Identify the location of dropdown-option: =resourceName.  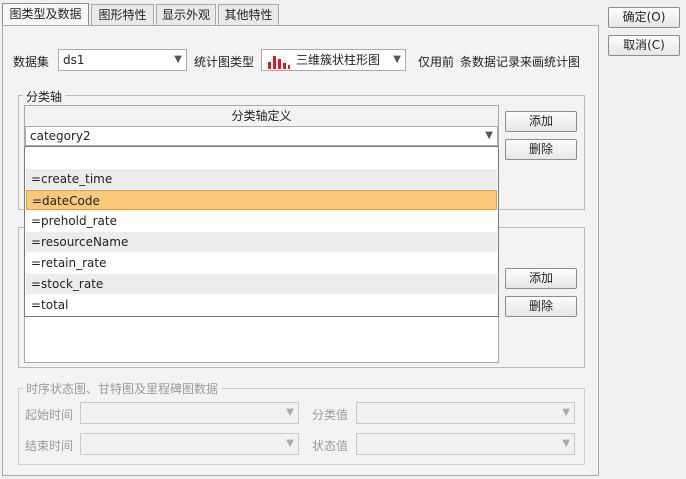
(261, 242).